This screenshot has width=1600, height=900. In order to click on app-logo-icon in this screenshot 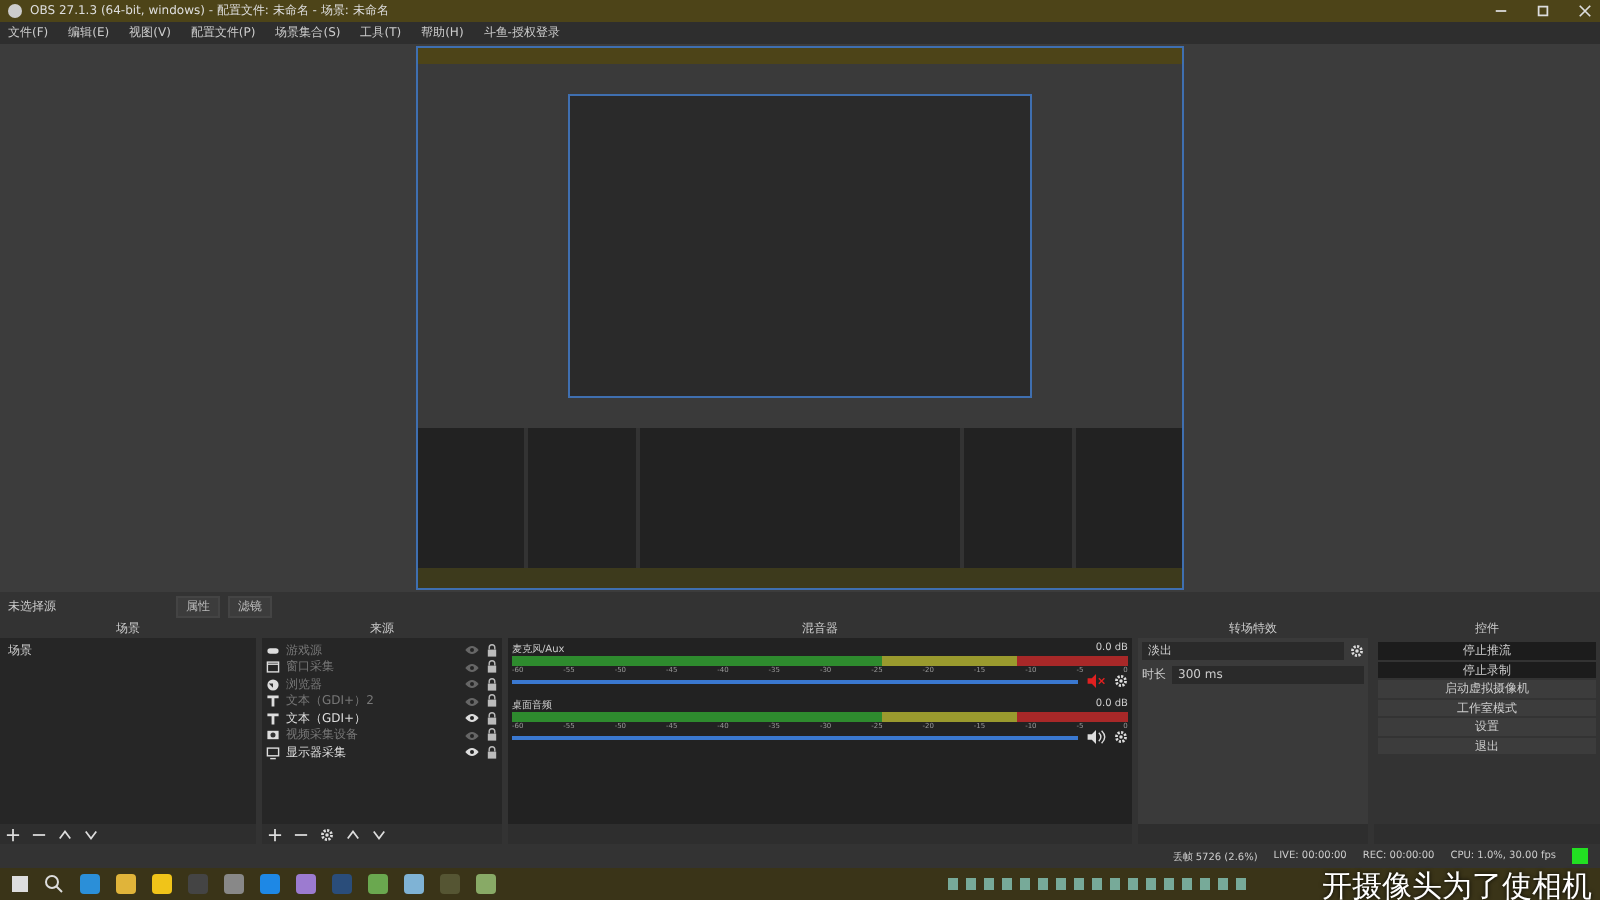, I will do `click(15, 11)`.